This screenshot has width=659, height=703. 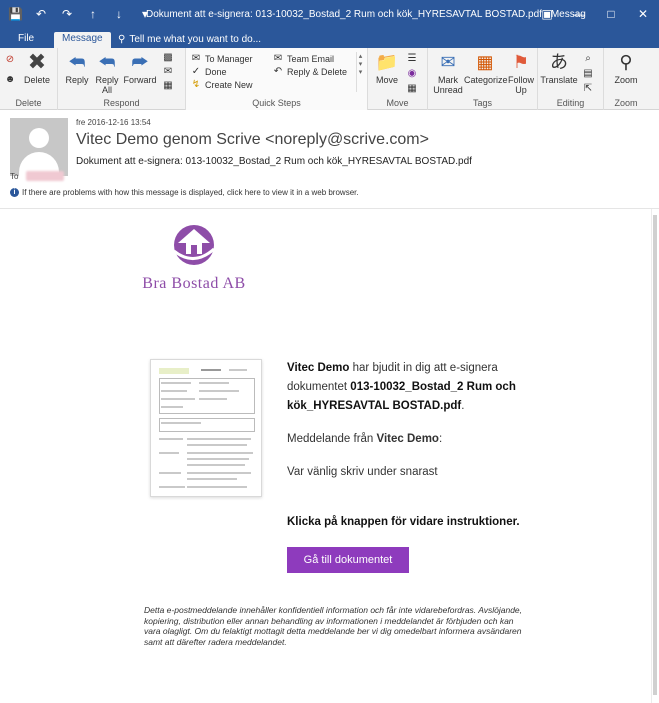 What do you see at coordinates (278, 58) in the screenshot?
I see `team-email-icon: ✉` at bounding box center [278, 58].